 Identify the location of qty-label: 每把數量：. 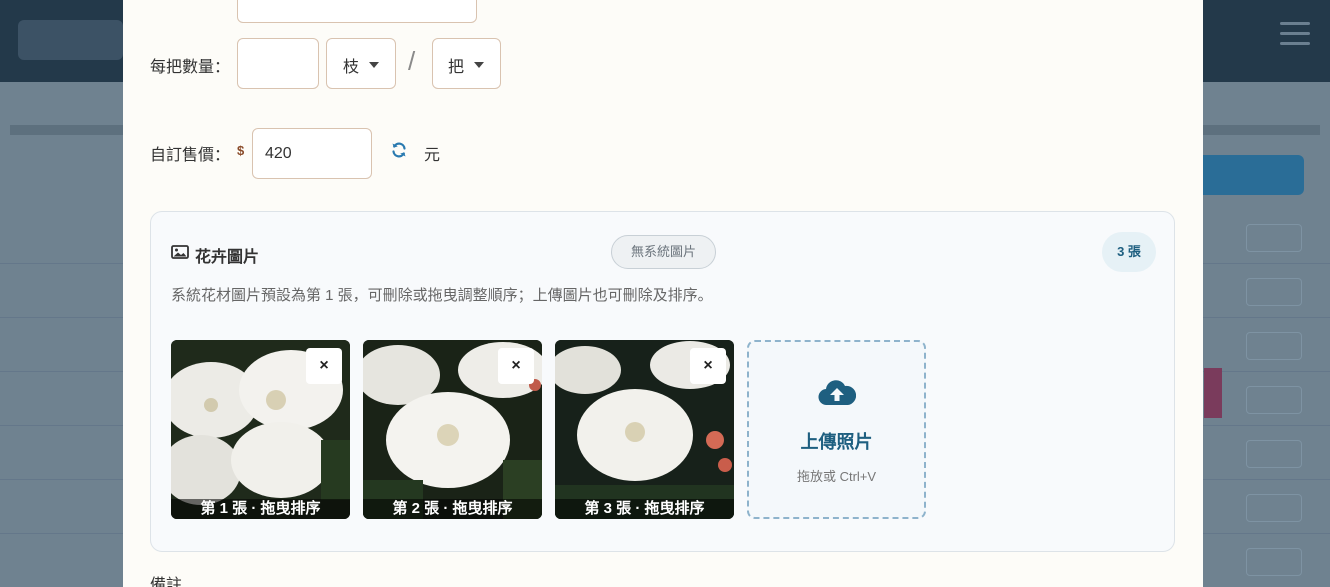
(190, 67).